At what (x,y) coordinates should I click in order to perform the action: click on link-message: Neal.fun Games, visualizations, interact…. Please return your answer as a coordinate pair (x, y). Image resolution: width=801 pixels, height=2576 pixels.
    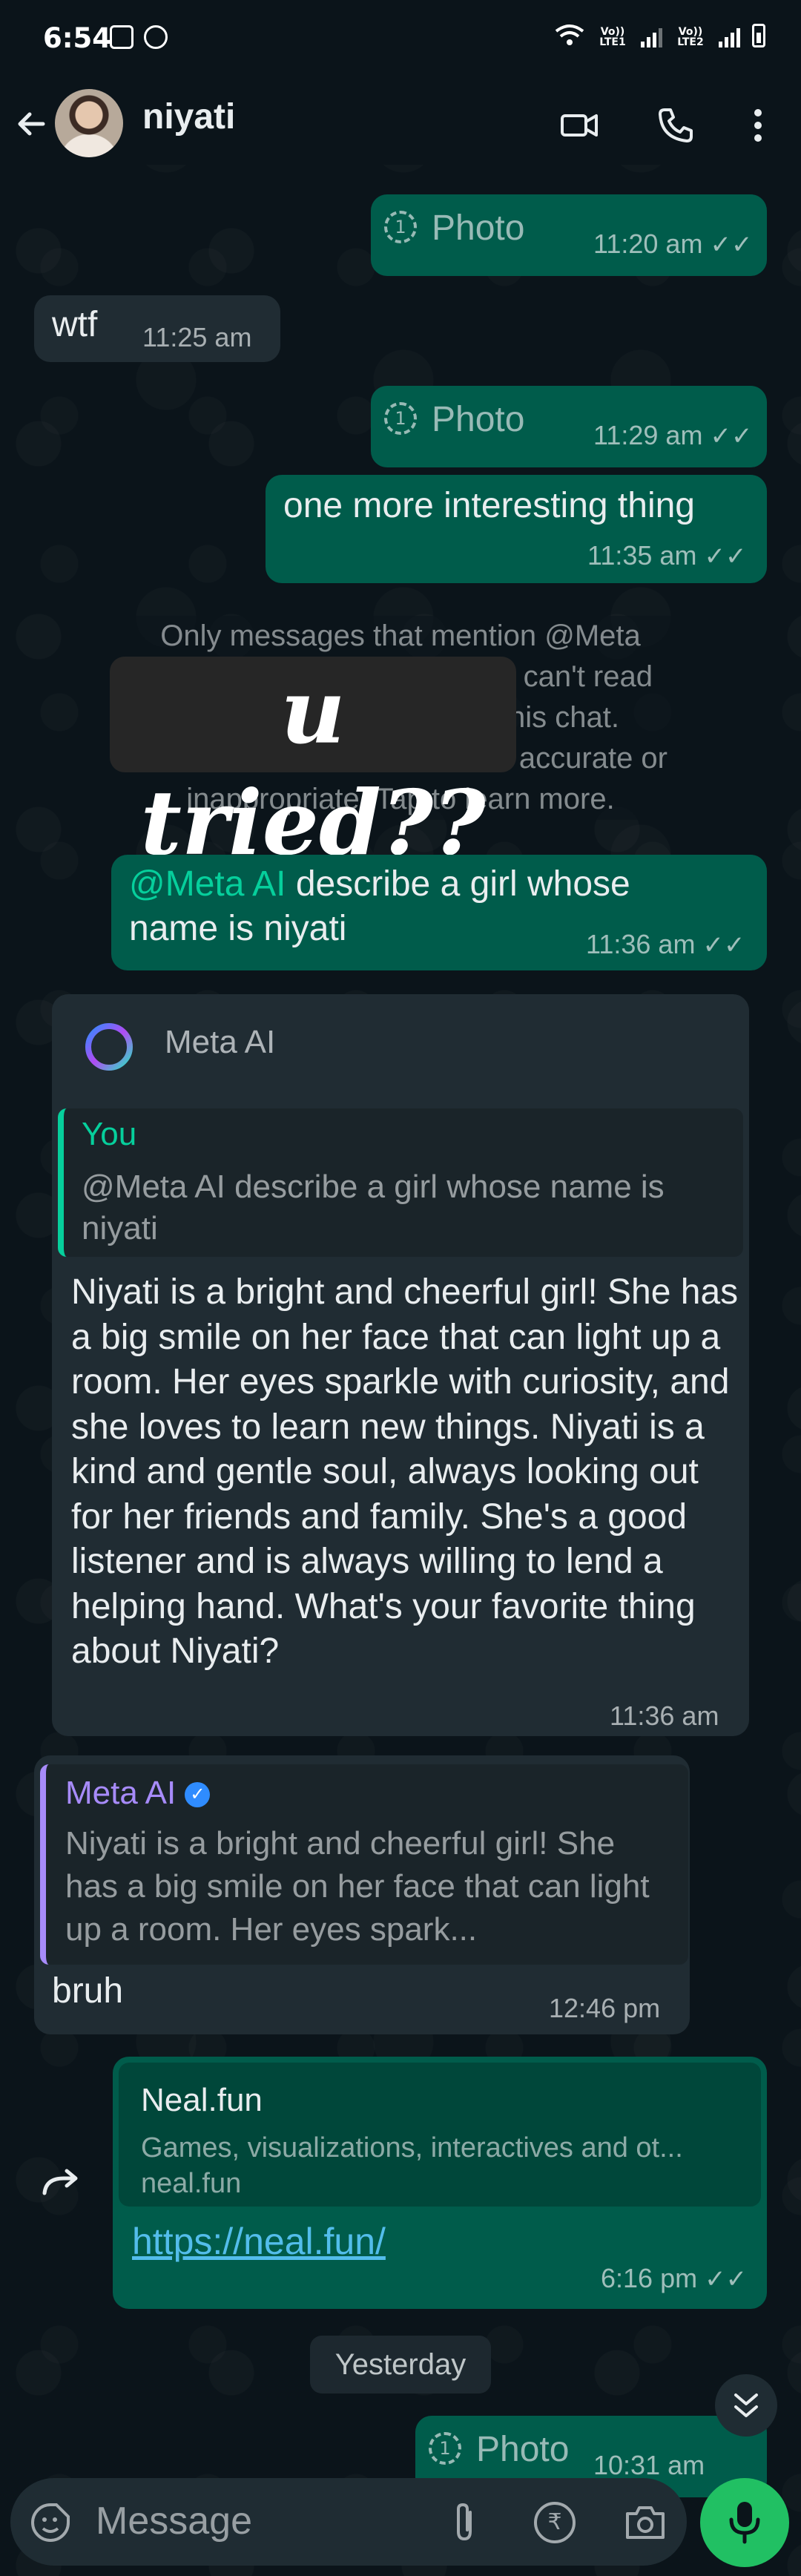
    Looking at the image, I should click on (440, 2183).